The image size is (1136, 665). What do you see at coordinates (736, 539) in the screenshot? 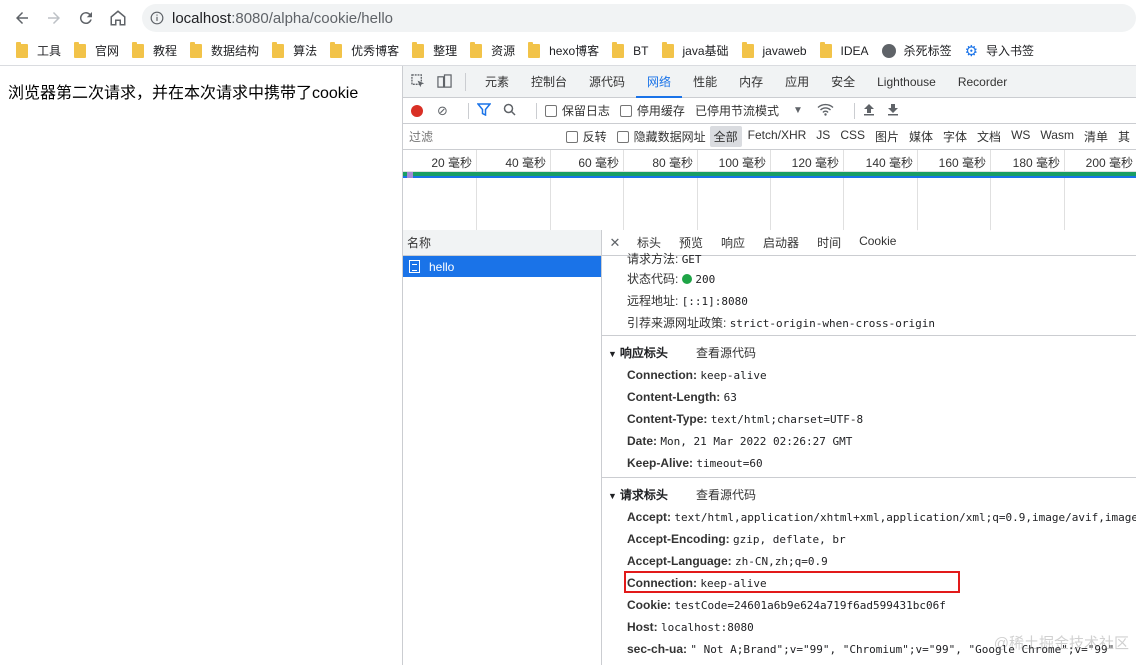
I see `header-row: Accept-Encoding: gzip, deflate, br` at bounding box center [736, 539].